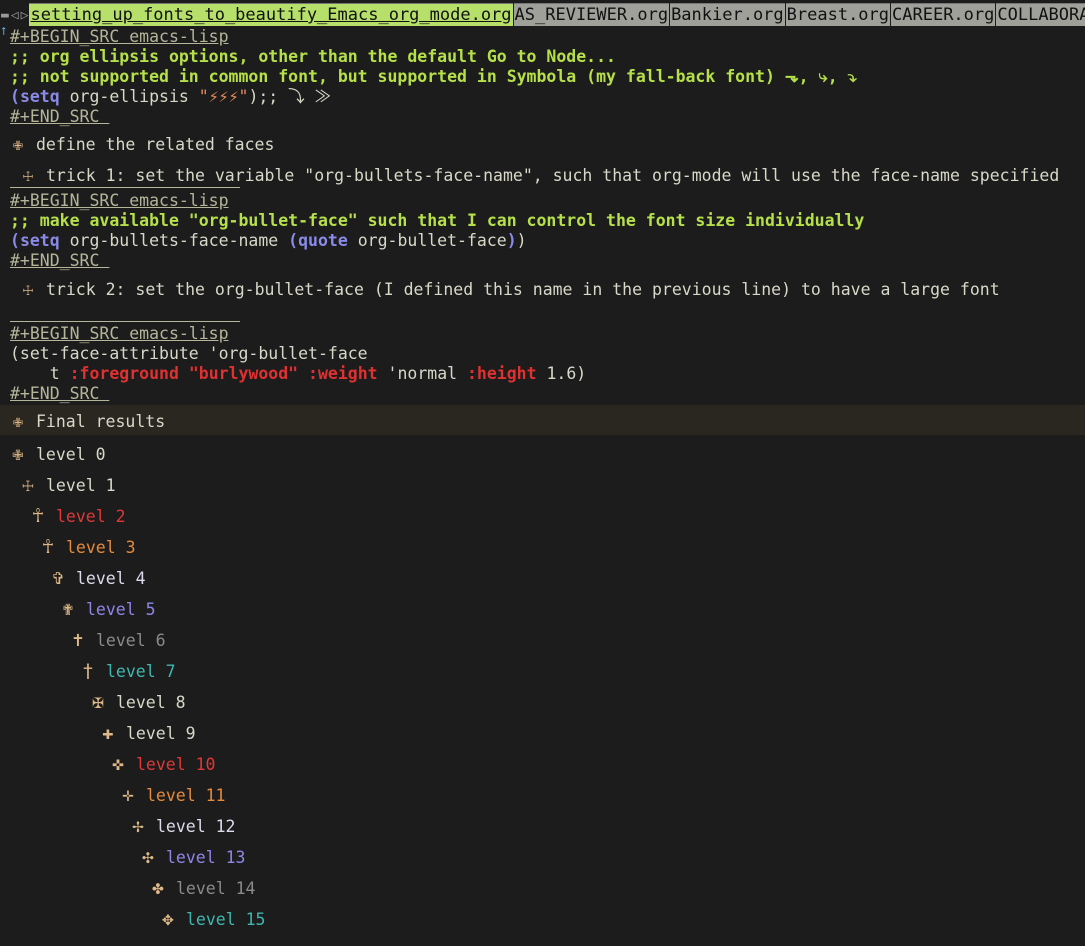 The width and height of the screenshot is (1085, 946). I want to click on heading-level-8: ✠ level 8, so click(138, 702).